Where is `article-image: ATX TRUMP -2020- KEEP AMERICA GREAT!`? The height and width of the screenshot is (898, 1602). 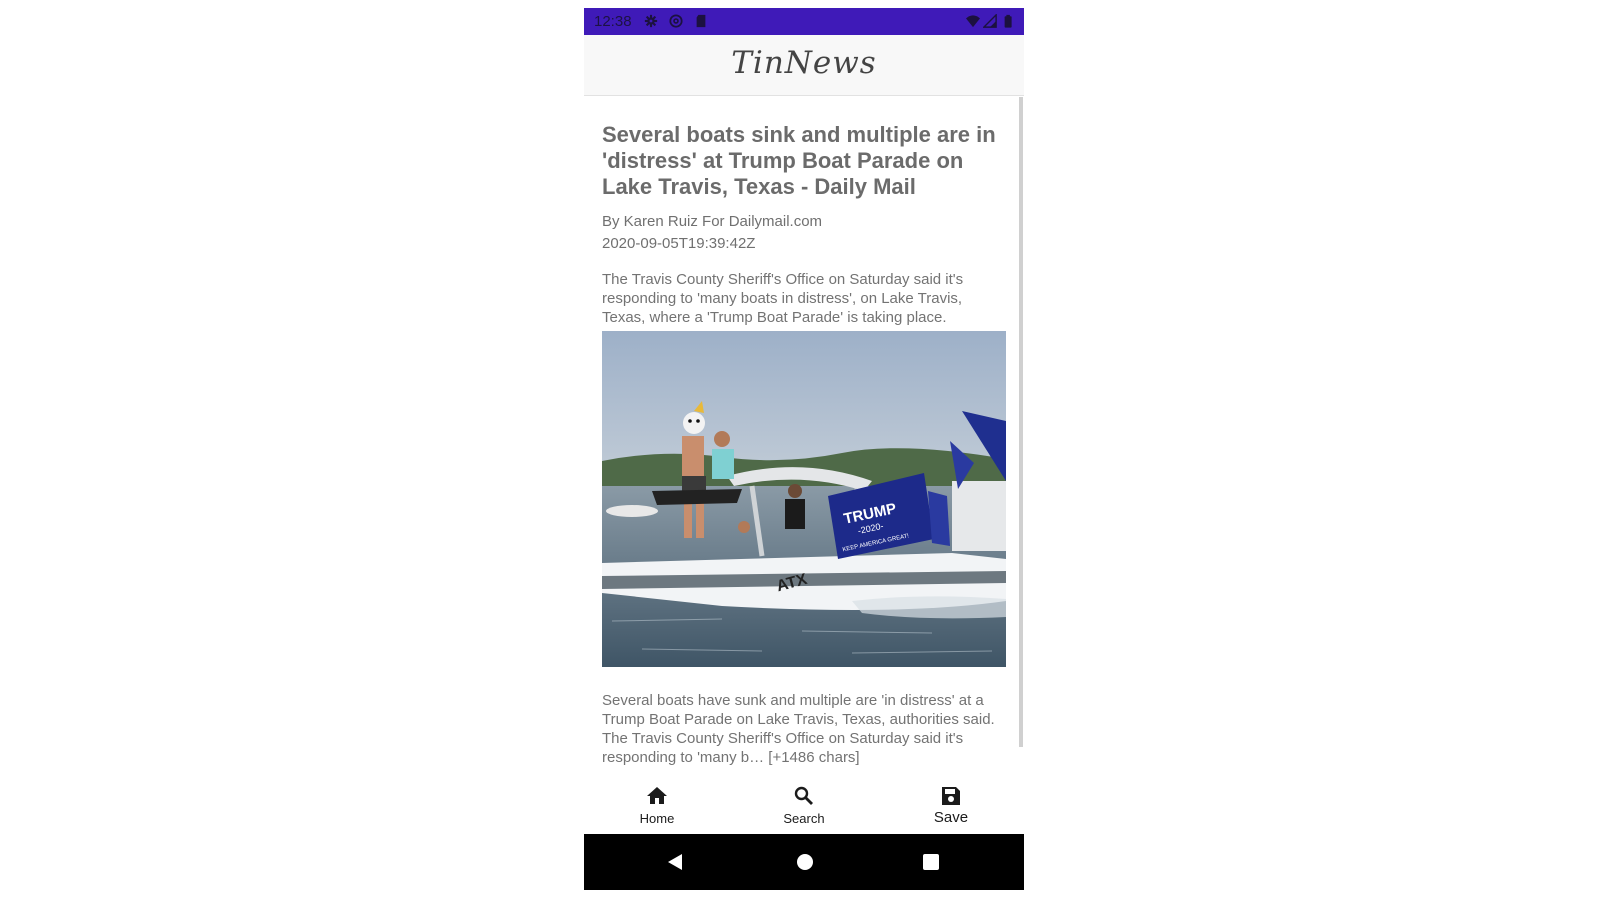
article-image: ATX TRUMP -2020- KEEP AMERICA GREAT! is located at coordinates (804, 499).